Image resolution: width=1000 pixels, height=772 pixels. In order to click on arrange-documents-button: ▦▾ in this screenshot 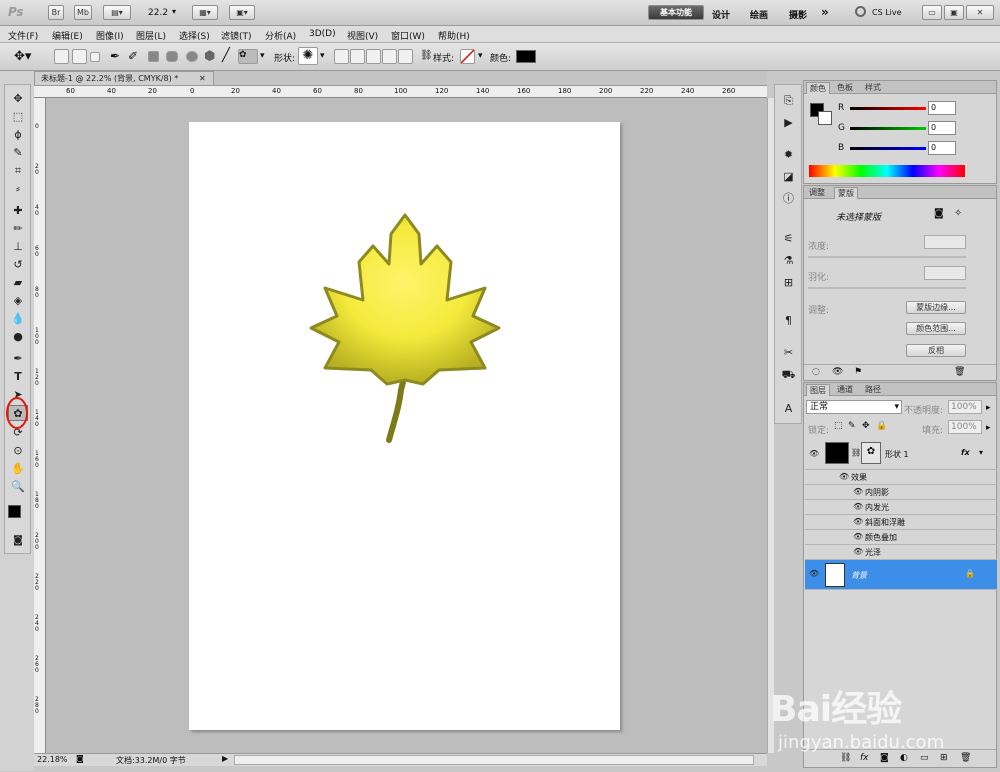, I will do `click(205, 12)`.